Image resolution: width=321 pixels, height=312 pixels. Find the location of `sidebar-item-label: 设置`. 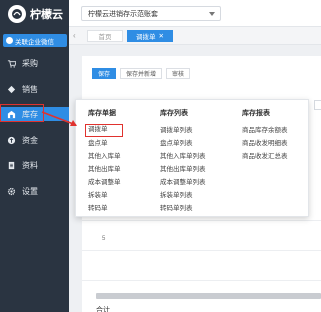

sidebar-item-label: 设置 is located at coordinates (30, 191).